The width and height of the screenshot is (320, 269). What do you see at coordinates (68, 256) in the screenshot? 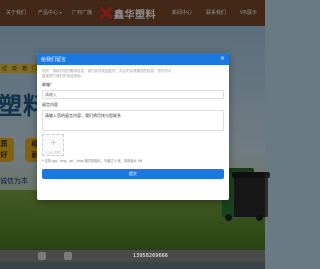
I see `qq-icon` at bounding box center [68, 256].